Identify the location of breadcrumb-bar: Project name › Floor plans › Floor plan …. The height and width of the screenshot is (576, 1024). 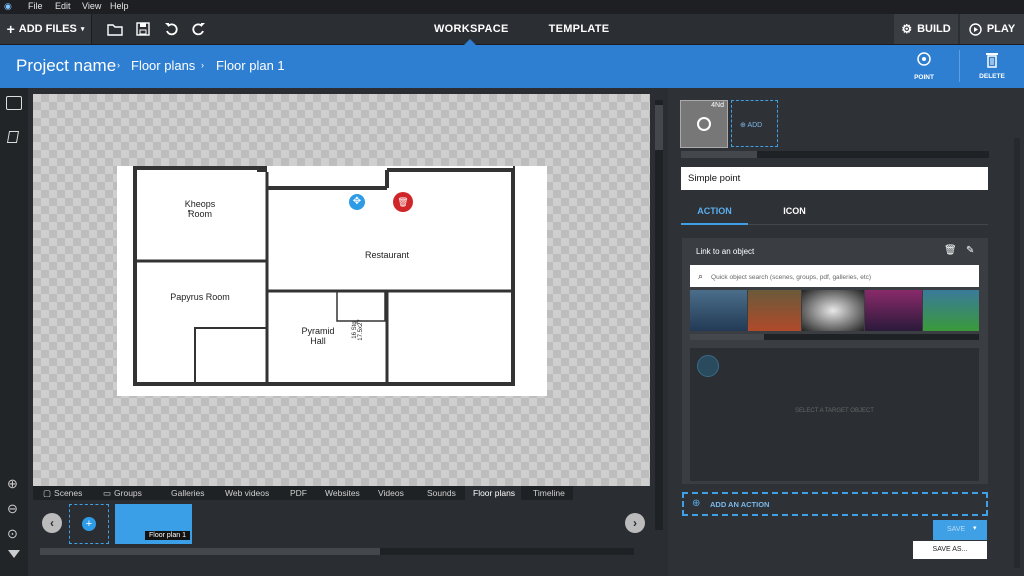
(512, 66).